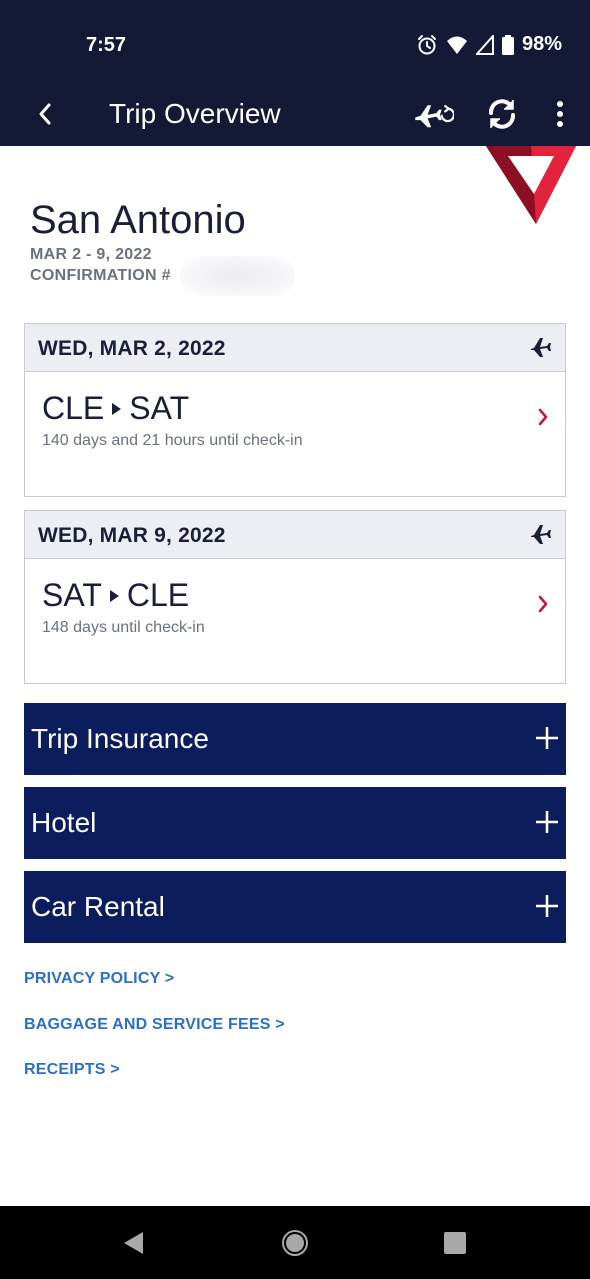 The height and width of the screenshot is (1279, 590). What do you see at coordinates (237, 276) in the screenshot?
I see `confirmation-redacted` at bounding box center [237, 276].